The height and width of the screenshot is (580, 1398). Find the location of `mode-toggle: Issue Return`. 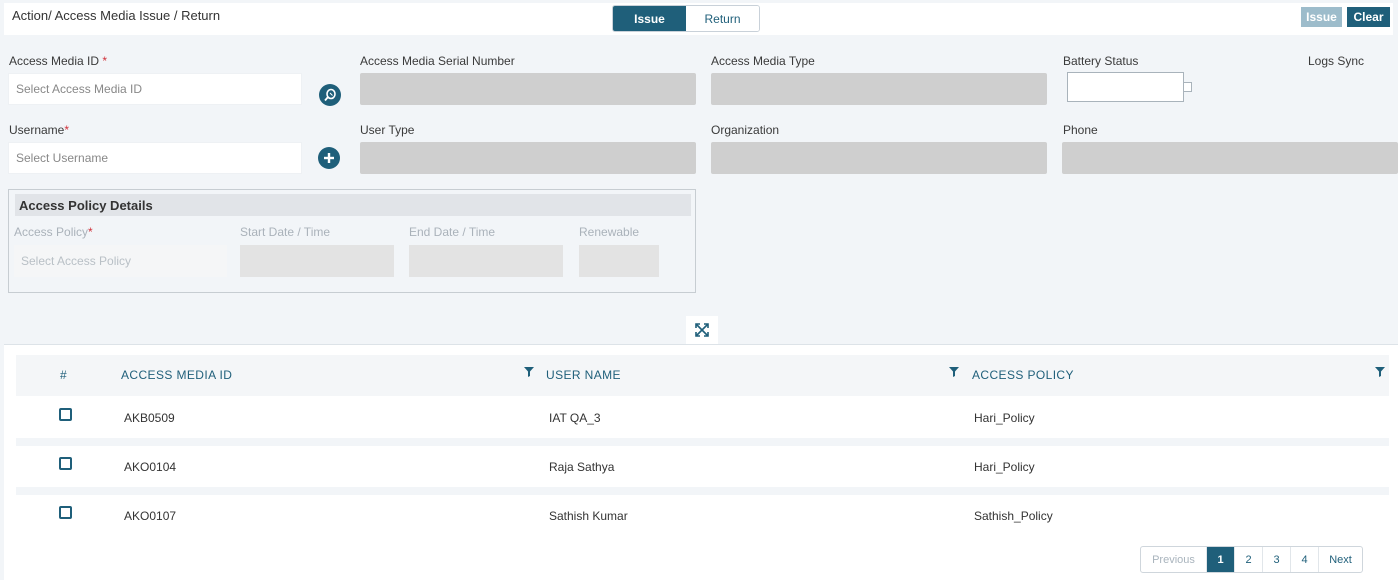

mode-toggle: Issue Return is located at coordinates (686, 18).